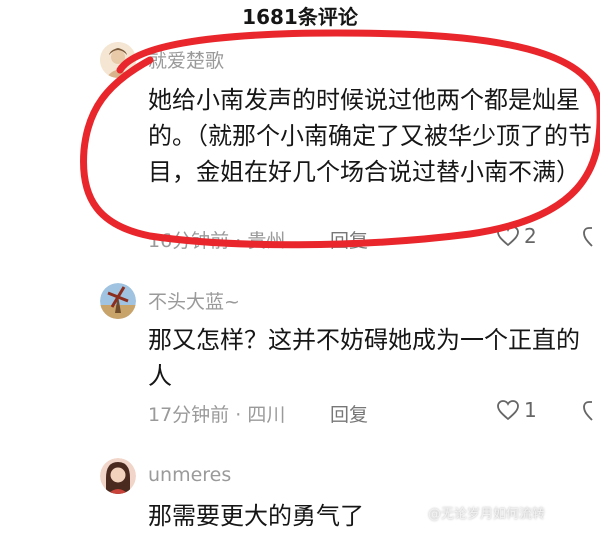  What do you see at coordinates (186, 59) in the screenshot?
I see `comment-username: 就爱楚歌` at bounding box center [186, 59].